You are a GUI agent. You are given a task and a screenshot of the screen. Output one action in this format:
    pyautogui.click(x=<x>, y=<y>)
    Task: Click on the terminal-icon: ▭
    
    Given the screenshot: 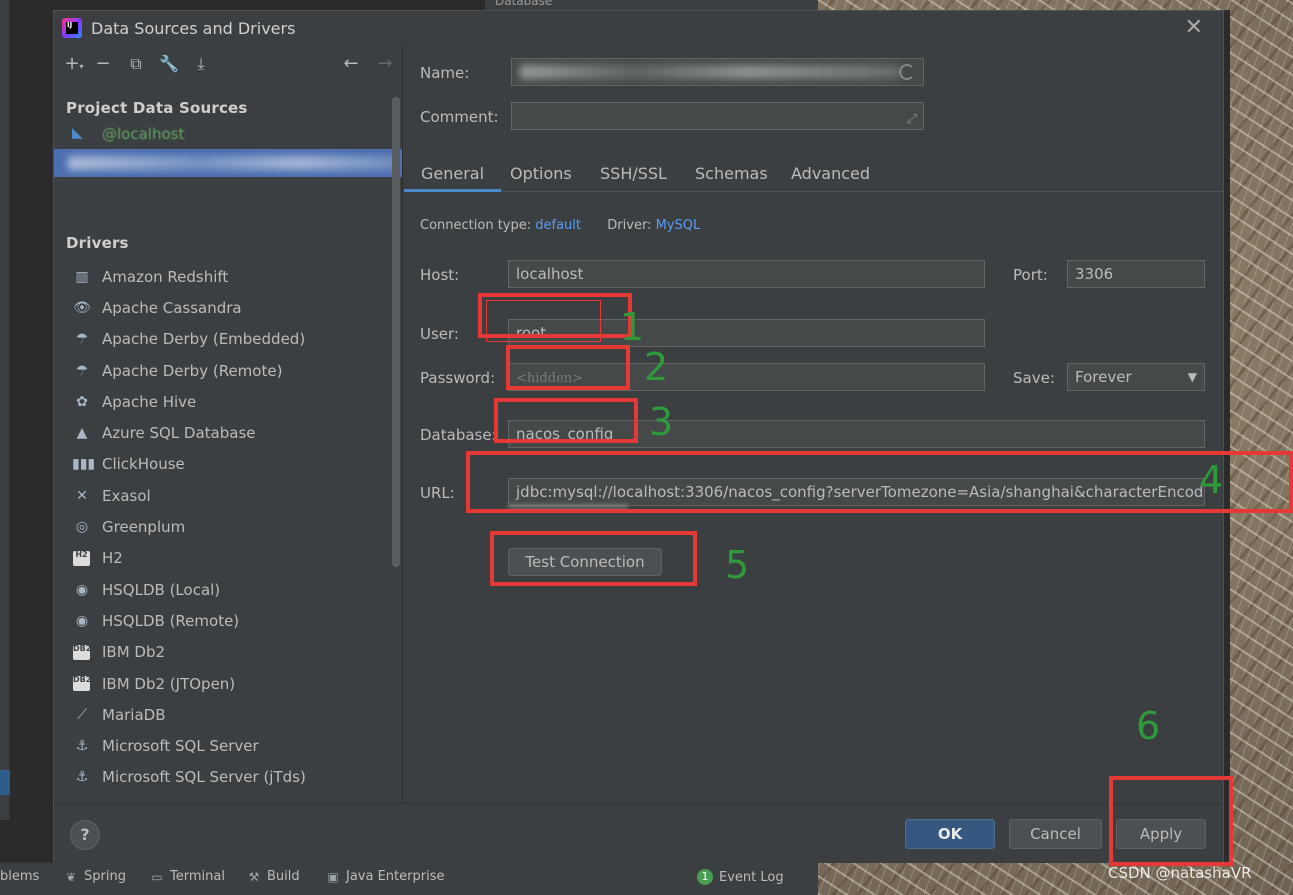 What is the action you would take?
    pyautogui.click(x=157, y=876)
    